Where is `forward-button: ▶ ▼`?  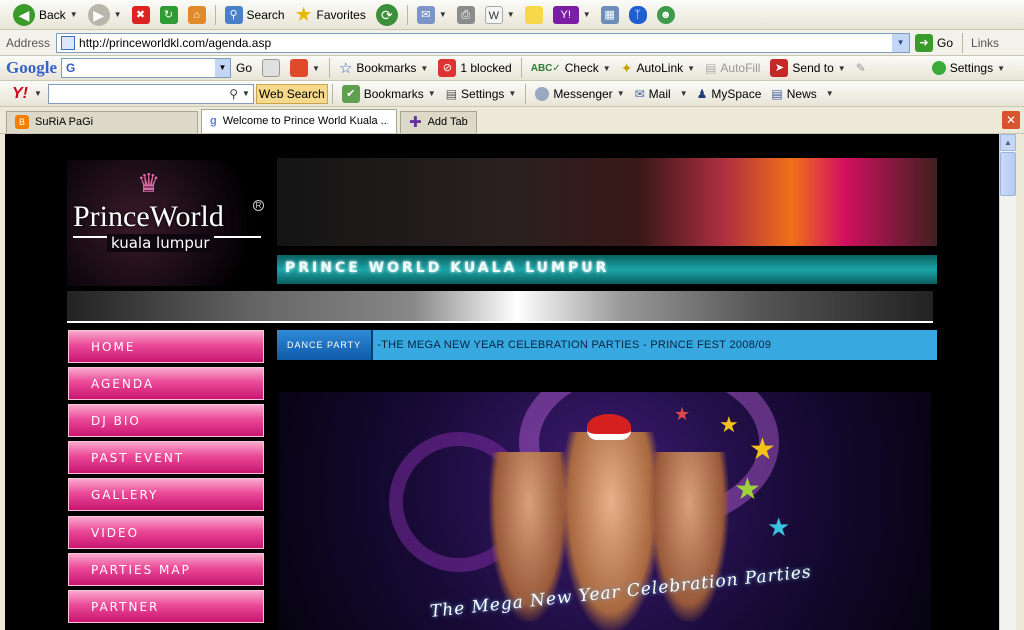 forward-button: ▶ ▼ is located at coordinates (105, 15).